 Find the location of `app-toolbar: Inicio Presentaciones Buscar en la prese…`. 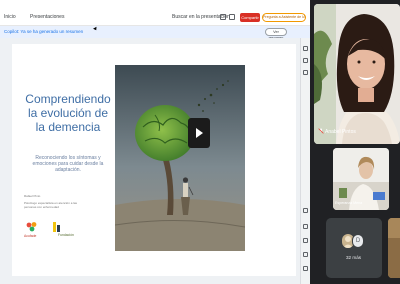

app-toolbar: Inicio Presentaciones Buscar en la prese… is located at coordinates (155, 18).